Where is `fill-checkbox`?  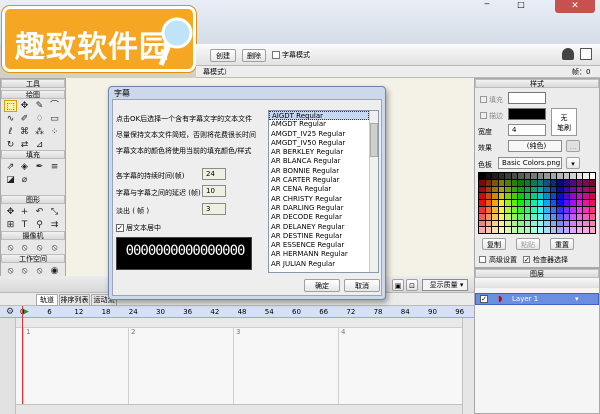 fill-checkbox is located at coordinates (483, 99).